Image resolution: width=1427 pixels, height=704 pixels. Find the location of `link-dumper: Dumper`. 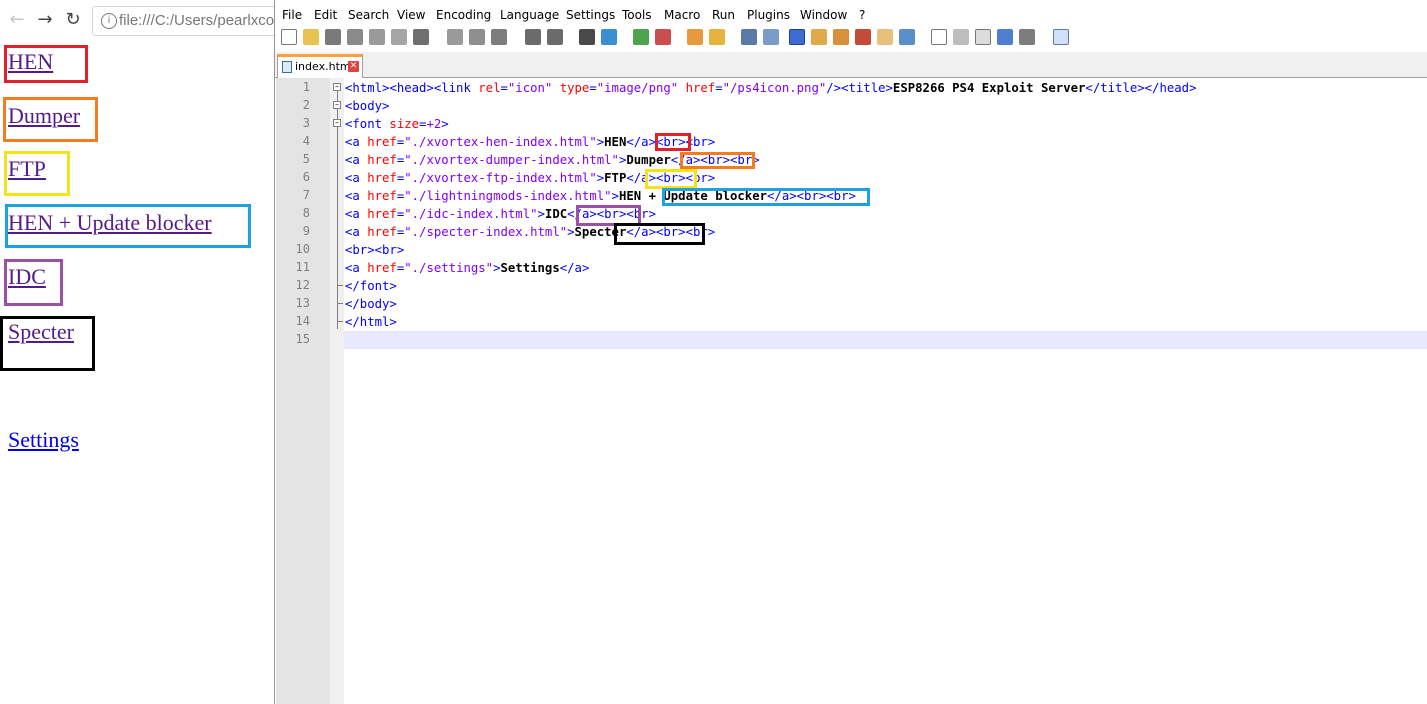

link-dumper: Dumper is located at coordinates (44, 116).